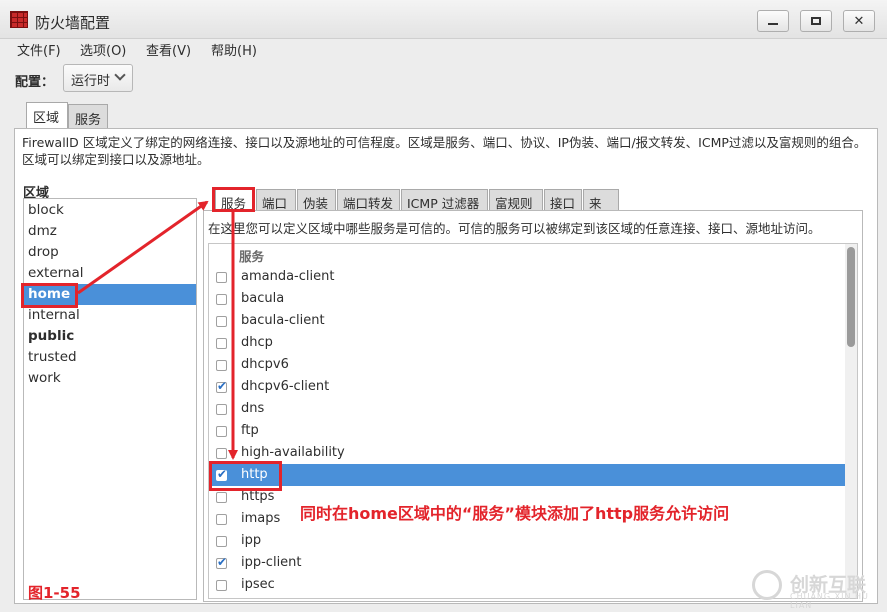 Image resolution: width=887 pixels, height=612 pixels. Describe the element at coordinates (54, 593) in the screenshot. I see `figure-label: 图1-55` at that location.